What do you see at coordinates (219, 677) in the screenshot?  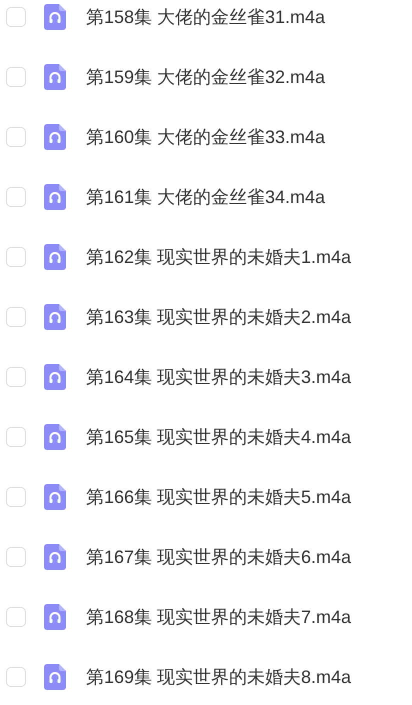 I see `file-name: 第169集 现实世界的未婚夫8.m4a` at bounding box center [219, 677].